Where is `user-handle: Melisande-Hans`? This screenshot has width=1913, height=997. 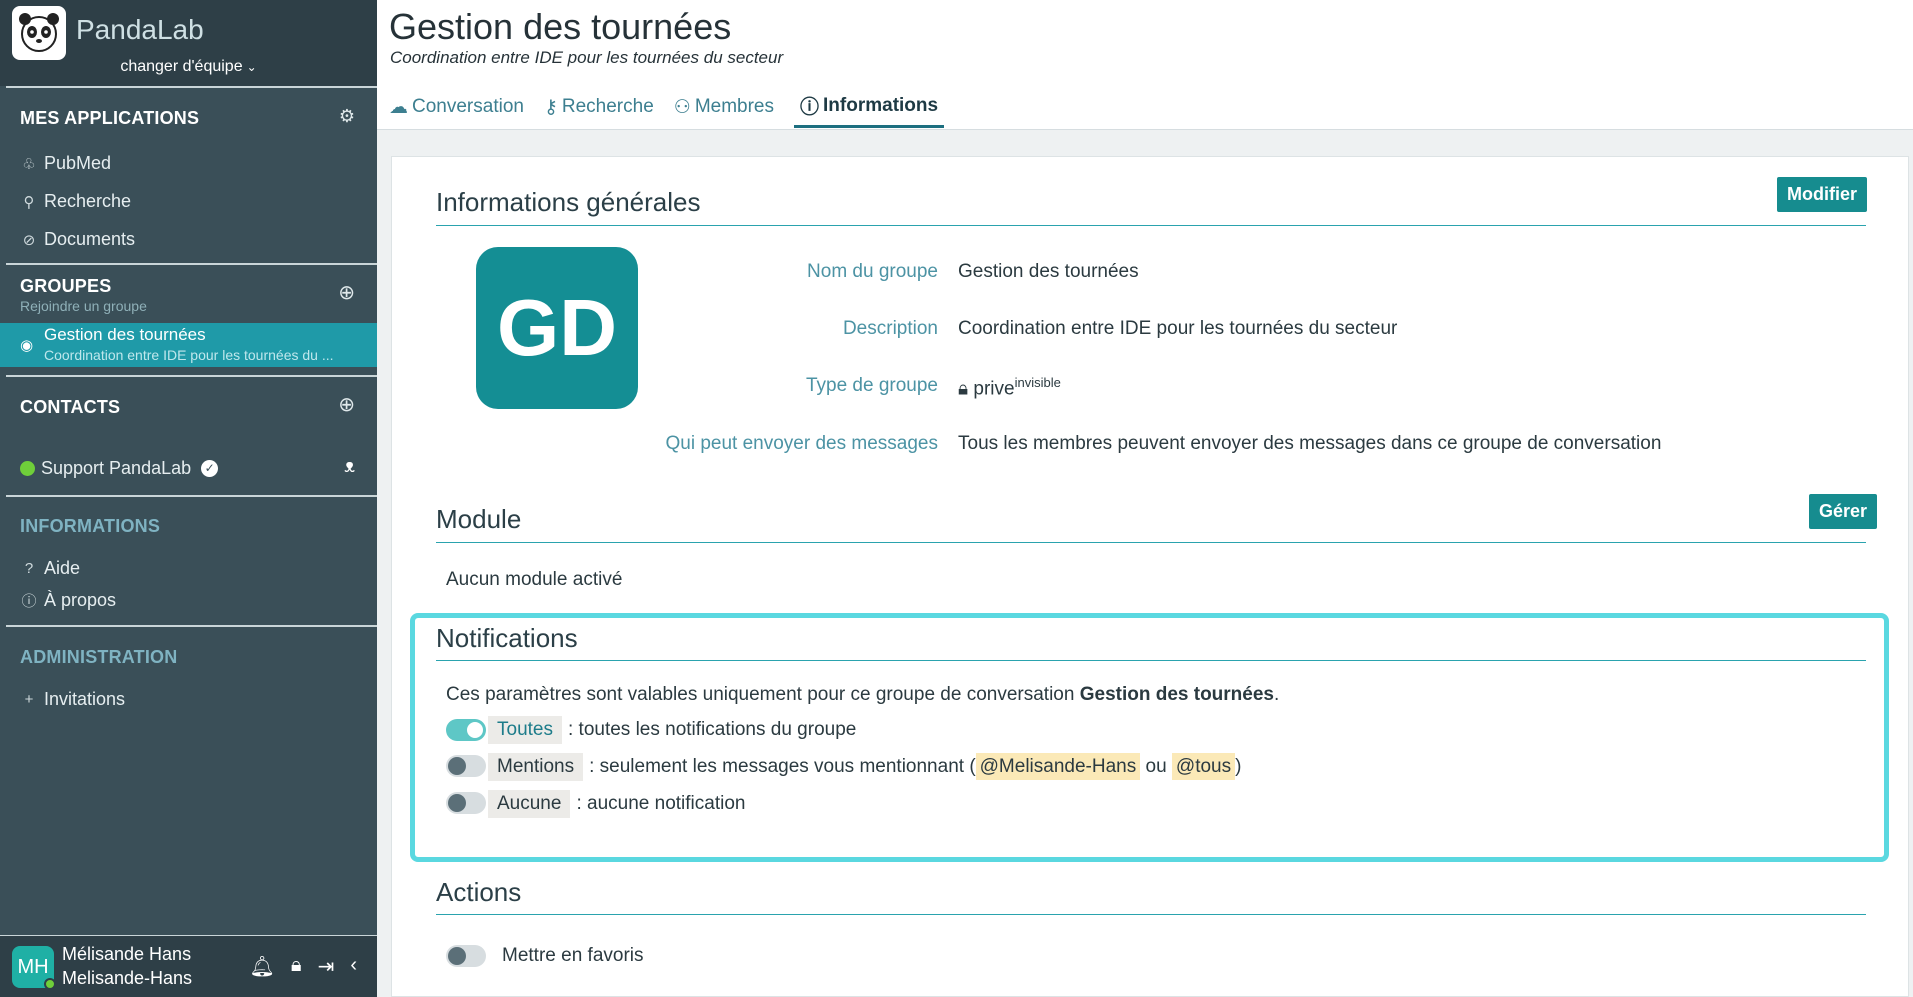
user-handle: Melisande-Hans is located at coordinates (127, 978).